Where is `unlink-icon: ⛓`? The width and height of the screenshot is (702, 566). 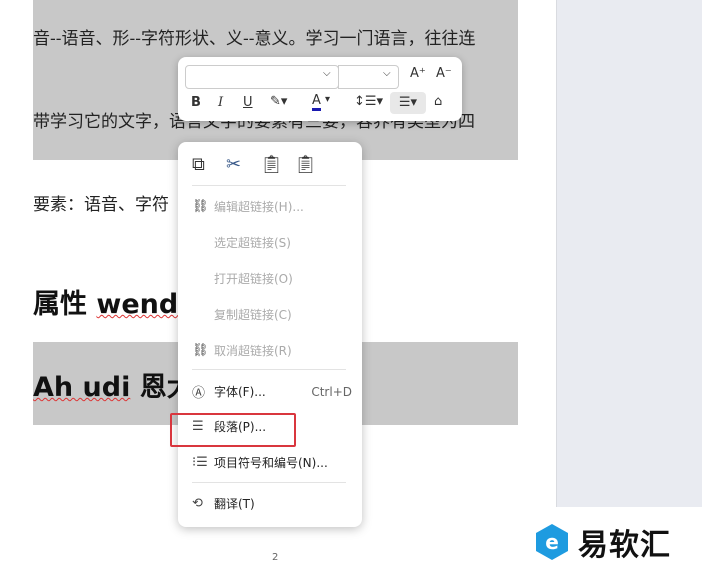 unlink-icon: ⛓ is located at coordinates (200, 350).